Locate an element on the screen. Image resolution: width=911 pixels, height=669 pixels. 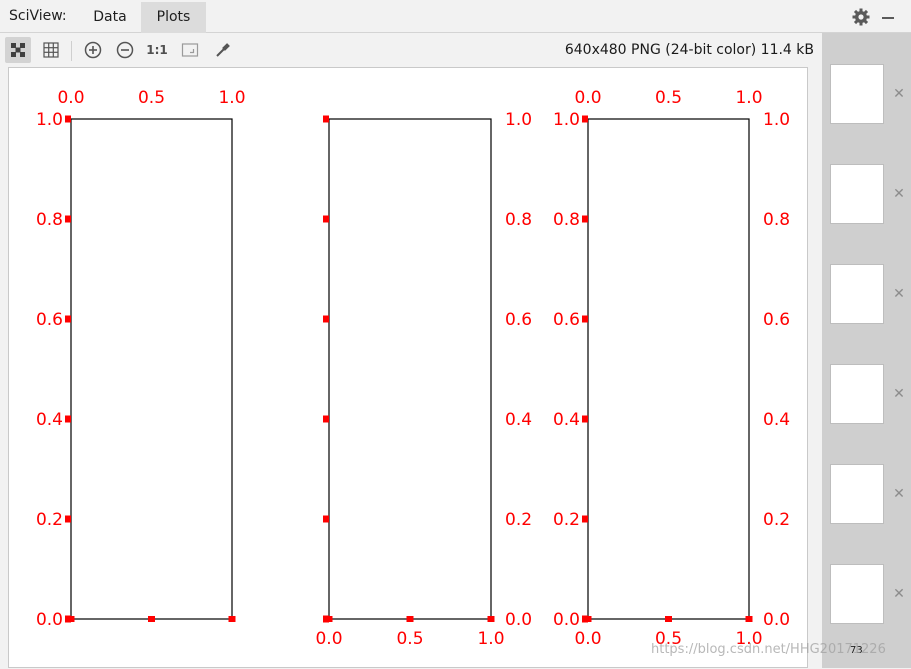
tab-plots: Plots is located at coordinates (173, 17).